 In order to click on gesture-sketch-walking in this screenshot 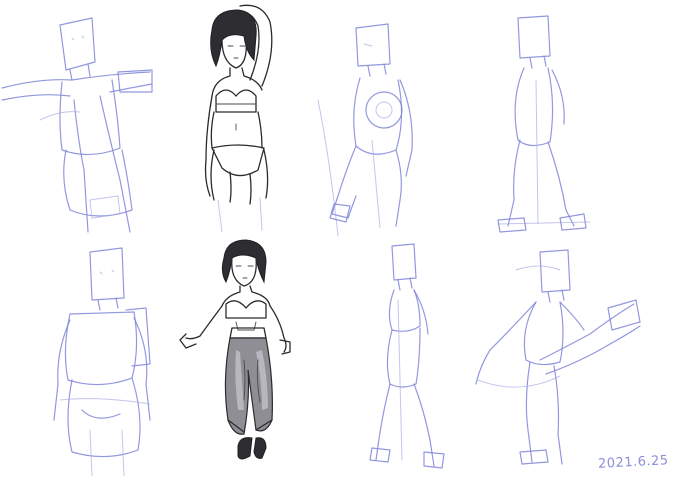, I will do `click(407, 356)`.